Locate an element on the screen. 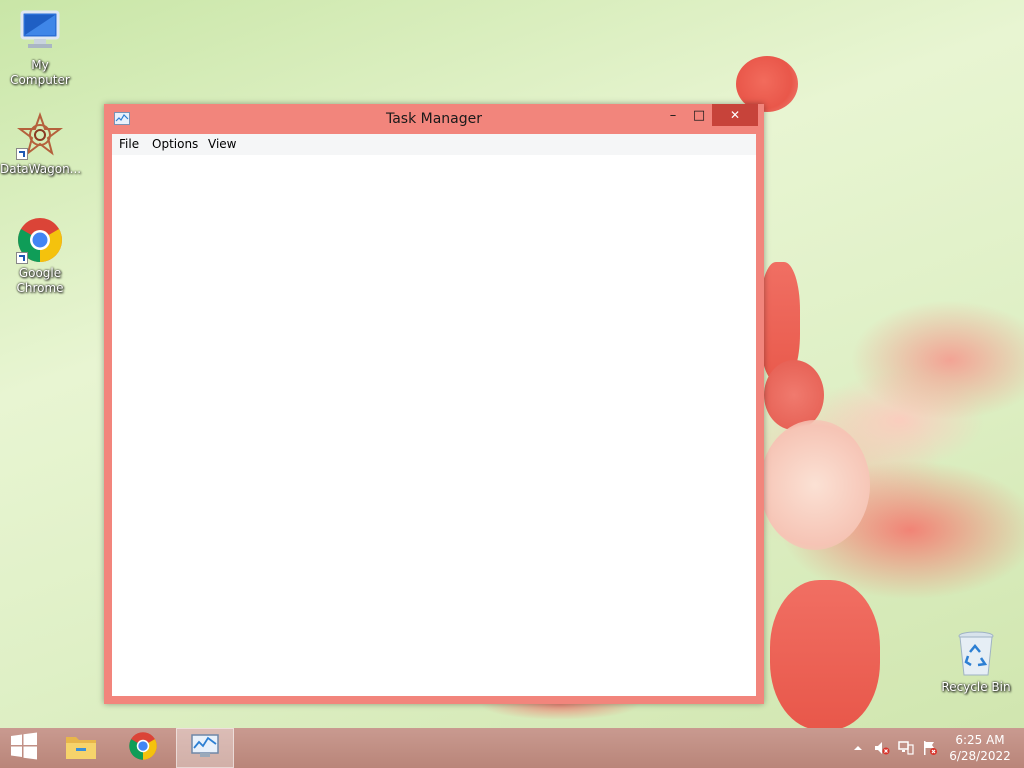 Image resolution: width=1024 pixels, height=768 pixels. desktop-icon-recycle-bin: Recycle Bin is located at coordinates (976, 662).